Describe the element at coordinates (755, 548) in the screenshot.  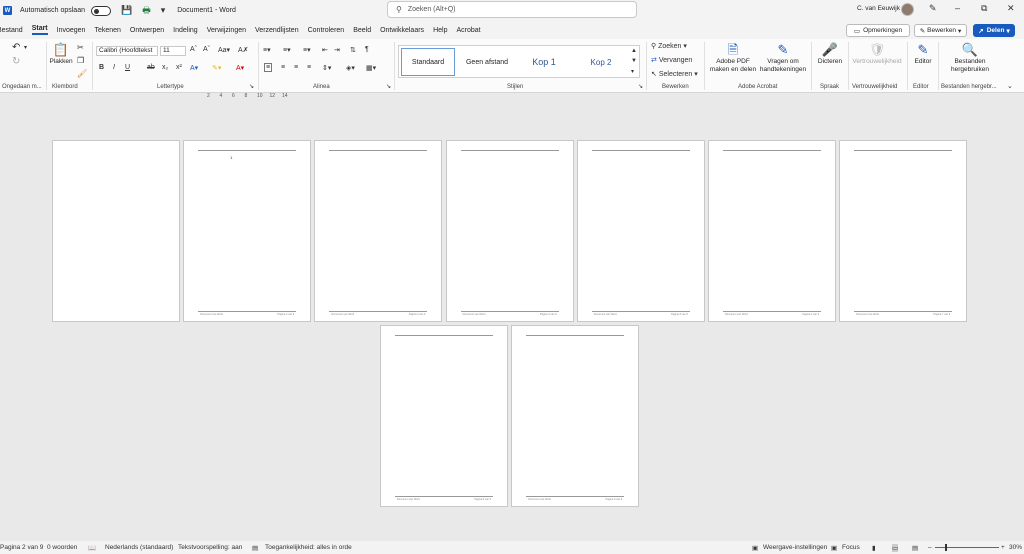
I see `display-settings-icon: ▣` at that location.